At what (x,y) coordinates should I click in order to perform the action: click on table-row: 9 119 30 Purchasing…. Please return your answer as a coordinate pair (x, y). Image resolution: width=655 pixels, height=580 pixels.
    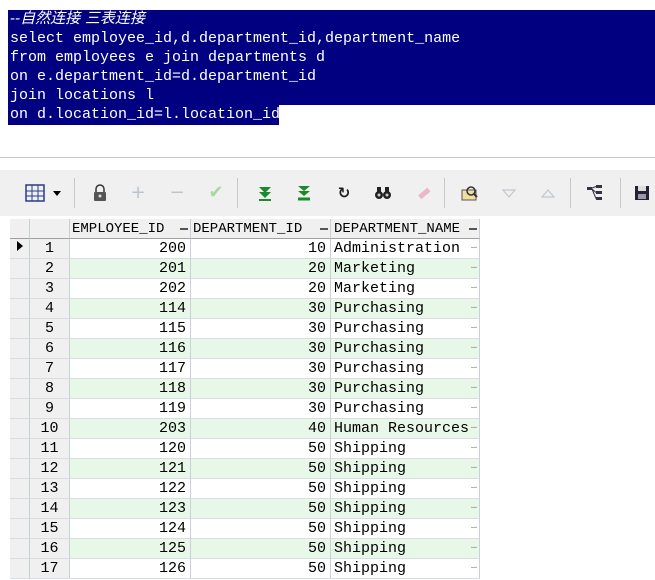
    Looking at the image, I should click on (245, 409).